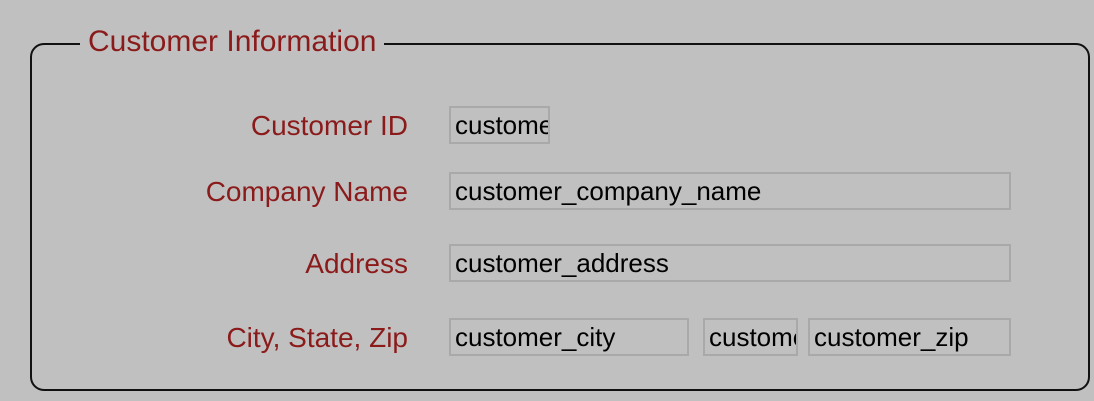  What do you see at coordinates (356, 263) in the screenshot?
I see `address-label: Address` at bounding box center [356, 263].